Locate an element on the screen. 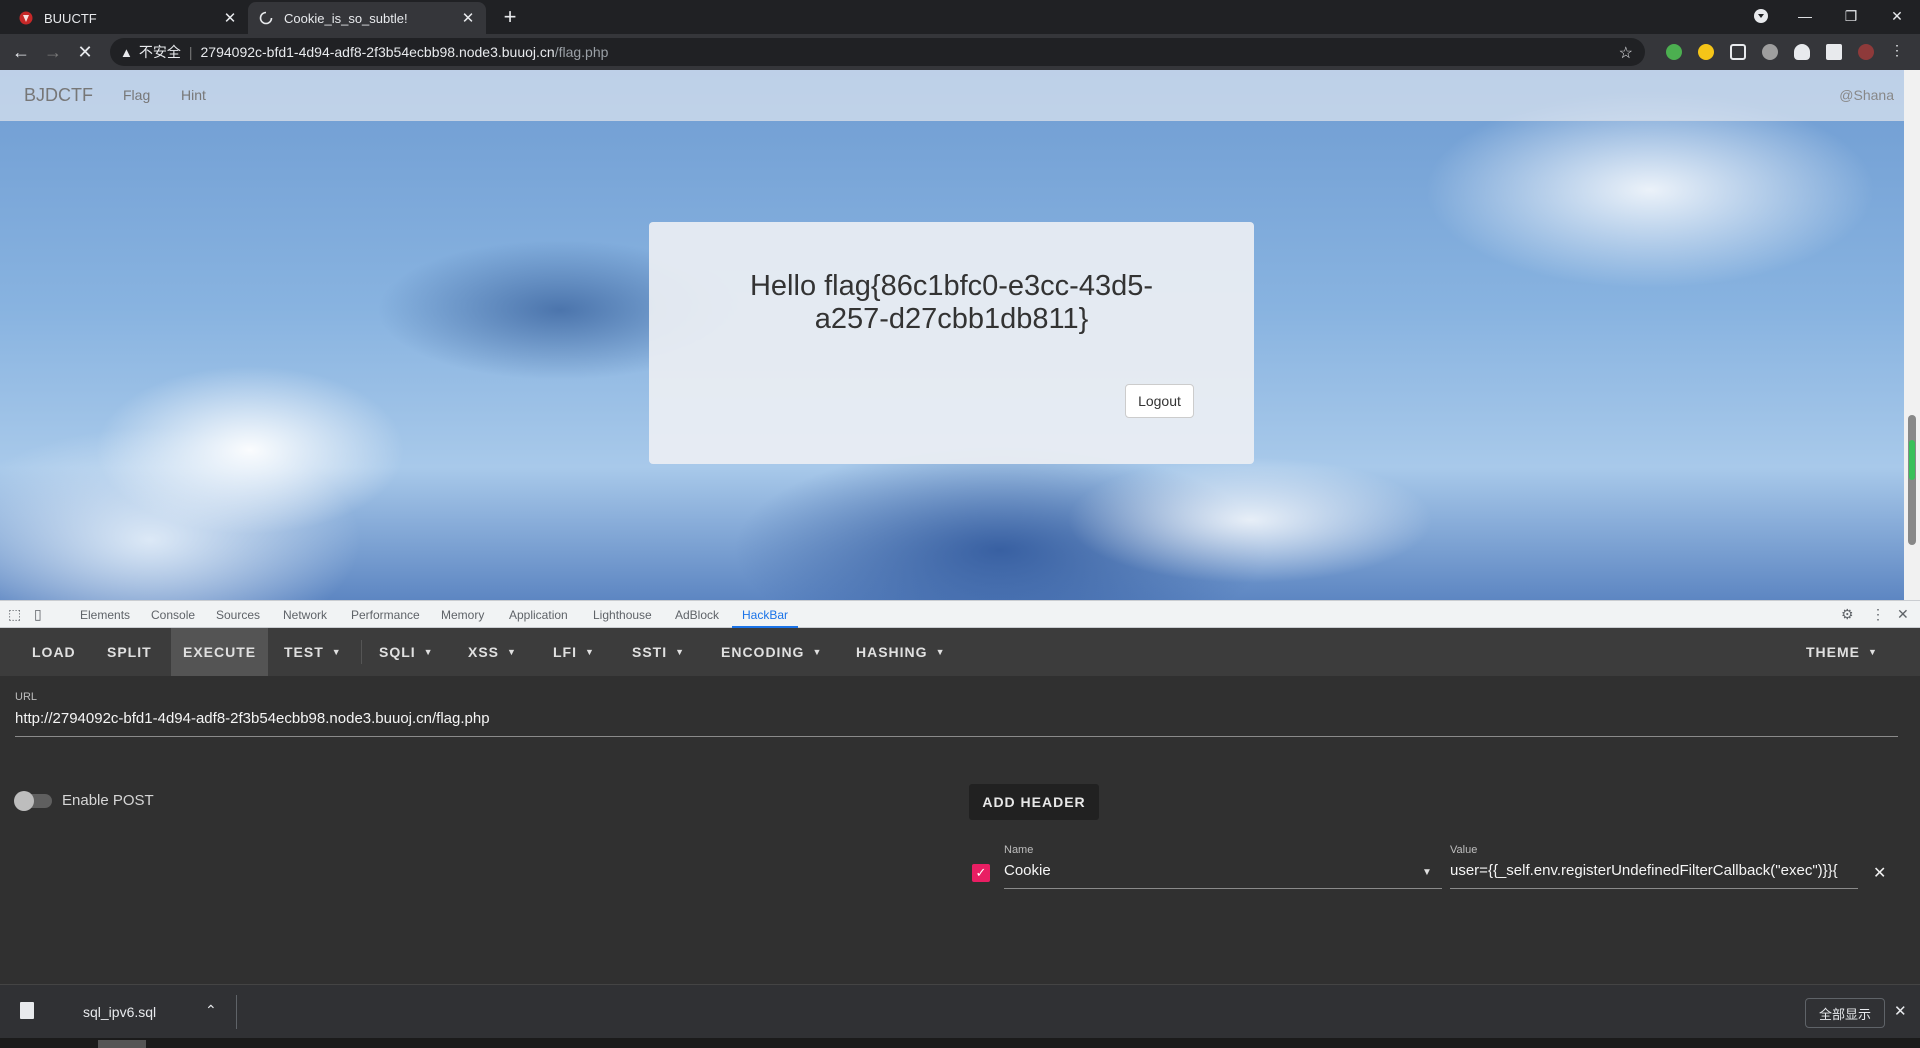 The height and width of the screenshot is (1048, 1920). enable-post-label: Enable POST is located at coordinates (108, 800).